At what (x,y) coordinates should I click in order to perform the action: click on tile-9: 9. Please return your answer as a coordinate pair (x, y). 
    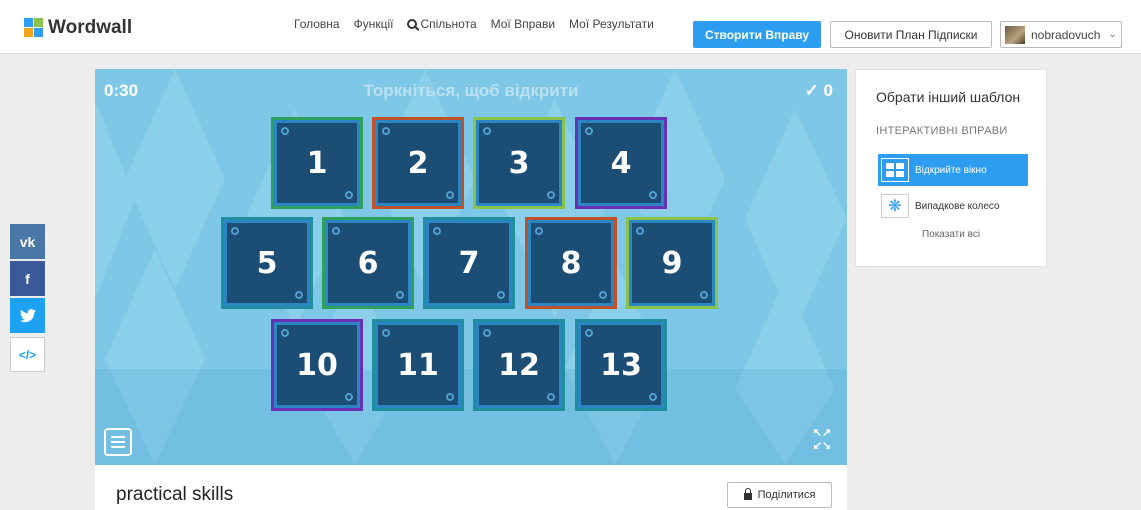
    Looking at the image, I should click on (672, 263).